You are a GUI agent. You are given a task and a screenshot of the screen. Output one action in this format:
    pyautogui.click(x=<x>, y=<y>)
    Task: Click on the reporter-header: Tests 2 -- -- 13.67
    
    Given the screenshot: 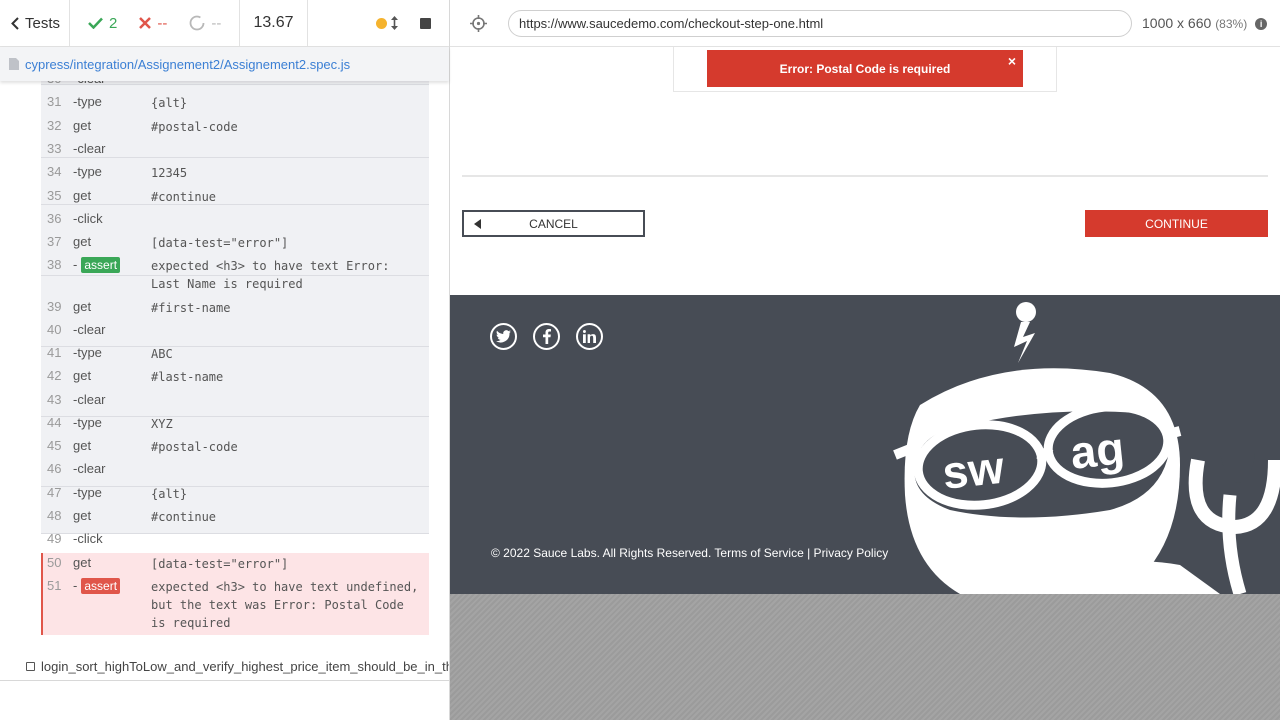 What is the action you would take?
    pyautogui.click(x=224, y=23)
    